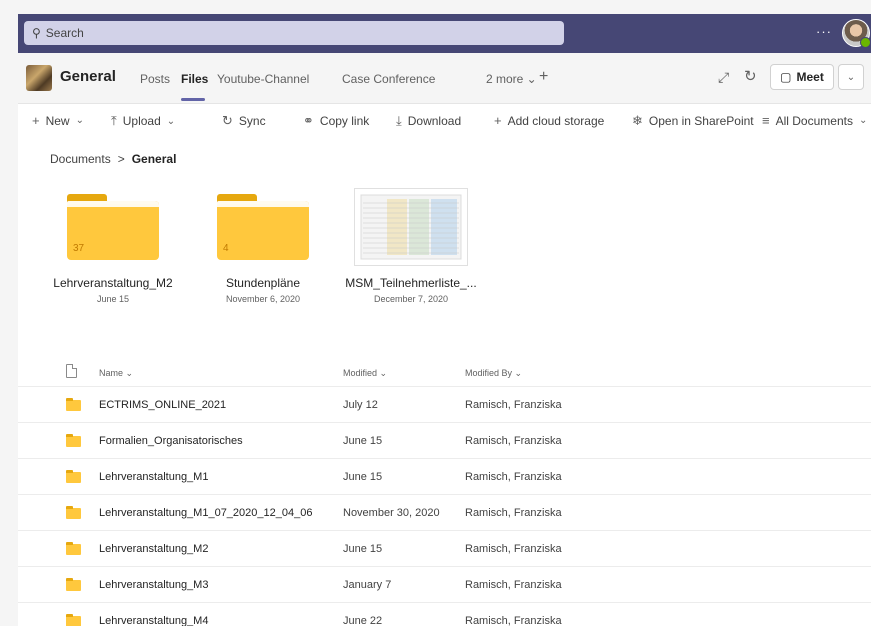  I want to click on breadcrumb: Documents > General, so click(113, 159).